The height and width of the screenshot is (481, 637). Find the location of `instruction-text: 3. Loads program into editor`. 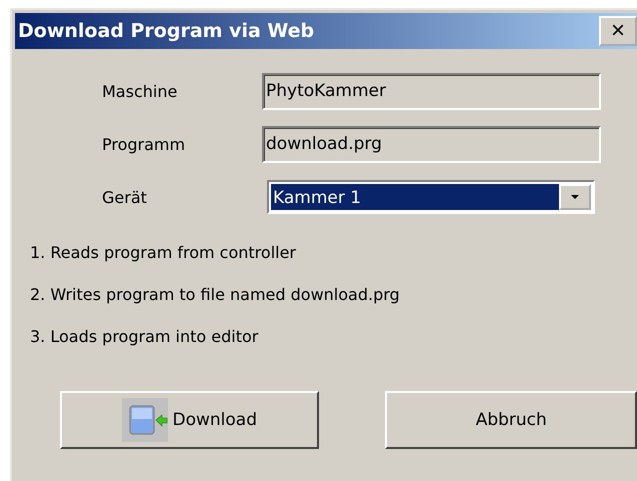

instruction-text: 3. Loads program into editor is located at coordinates (145, 337).